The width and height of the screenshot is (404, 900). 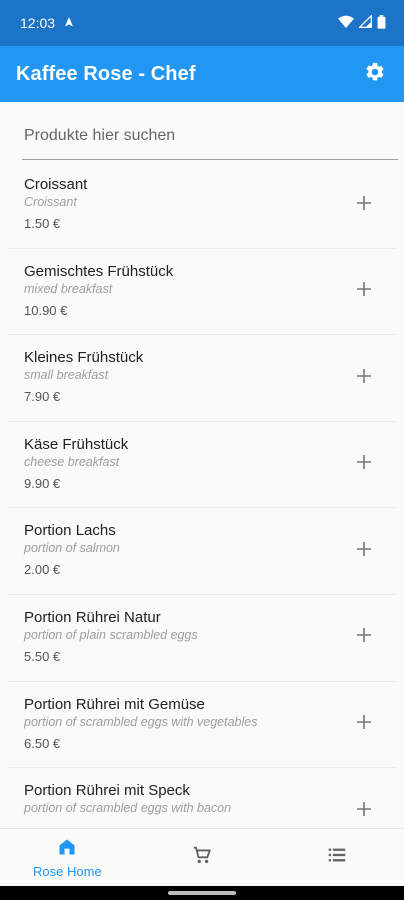 What do you see at coordinates (42, 483) in the screenshot?
I see `product-price: 9.90 €` at bounding box center [42, 483].